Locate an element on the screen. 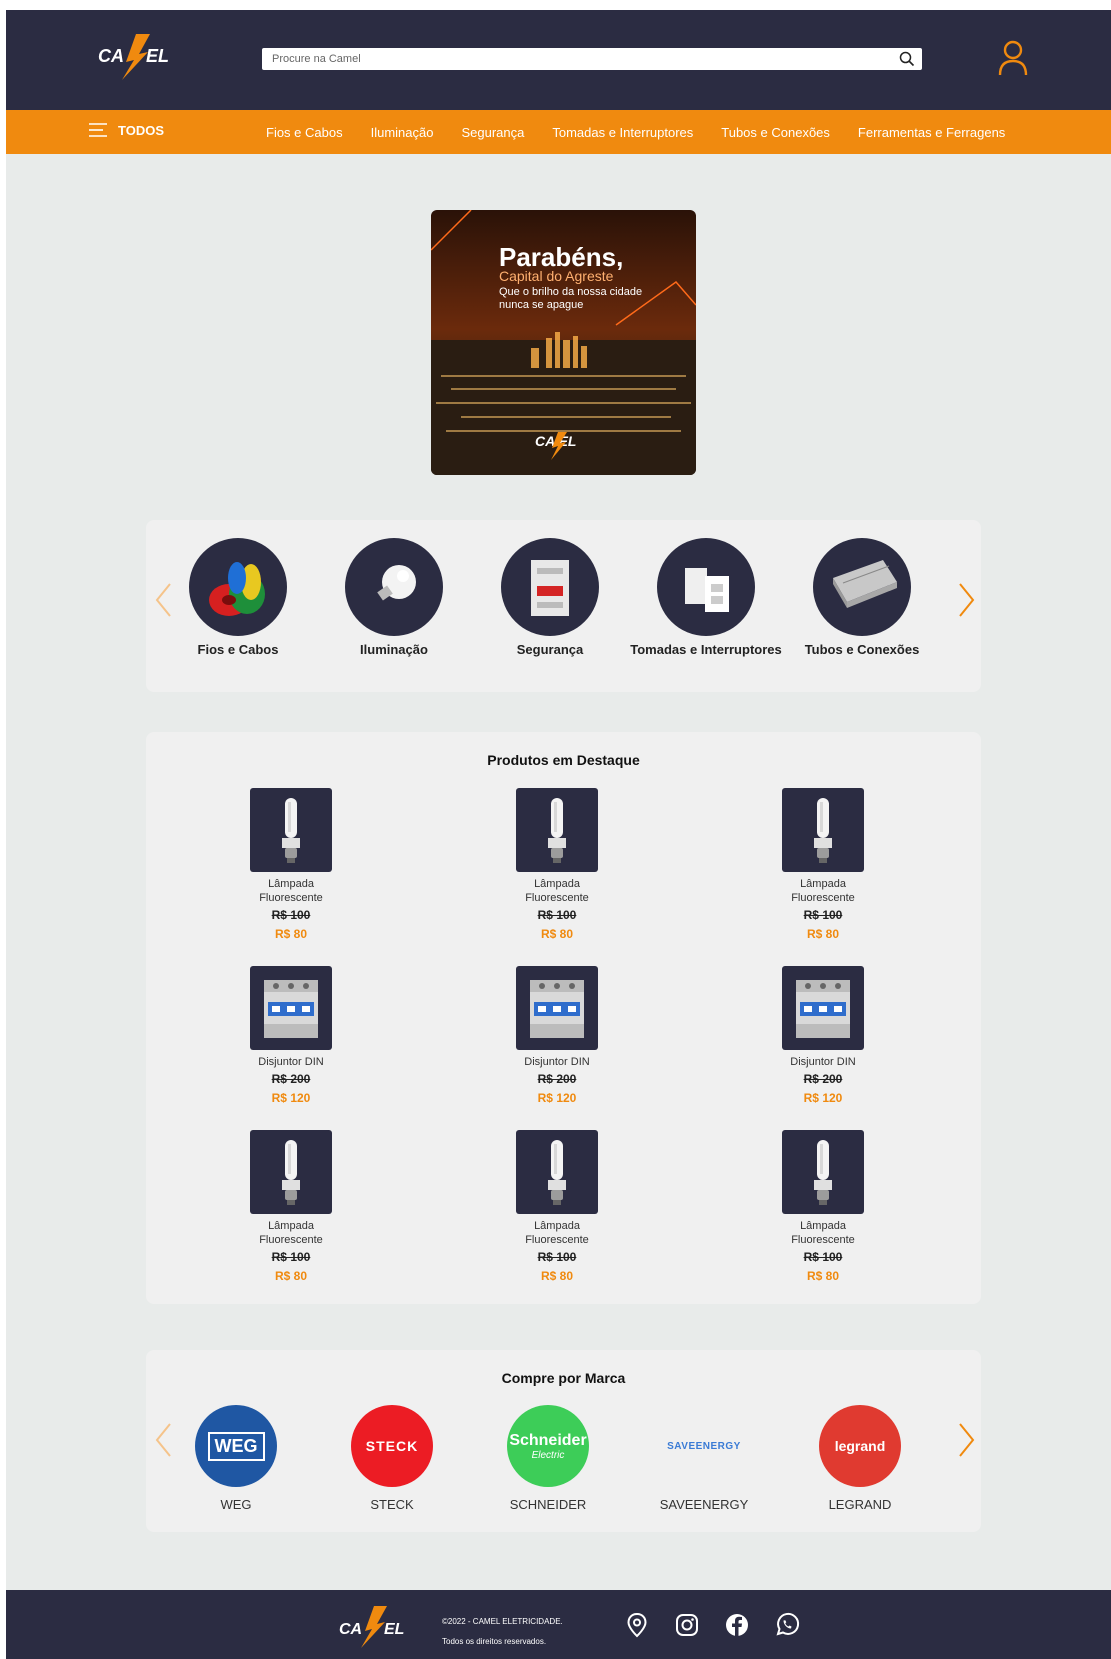 This screenshot has width=1111, height=1659. category-tubos: Tubos e Conexões is located at coordinates (862, 598).